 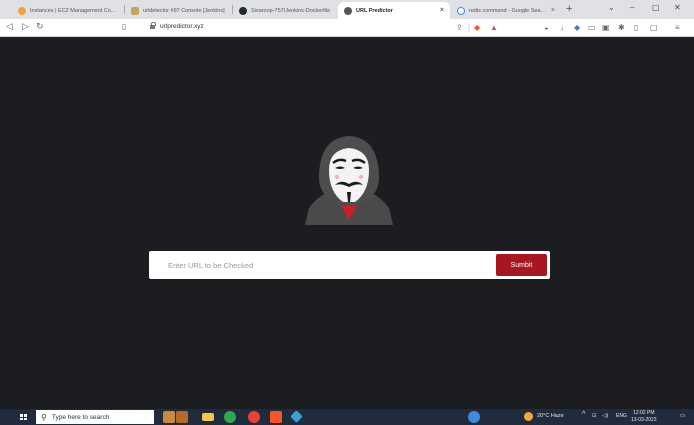 What do you see at coordinates (636, 27) in the screenshot?
I see `sidebar-icon: ▯` at bounding box center [636, 27].